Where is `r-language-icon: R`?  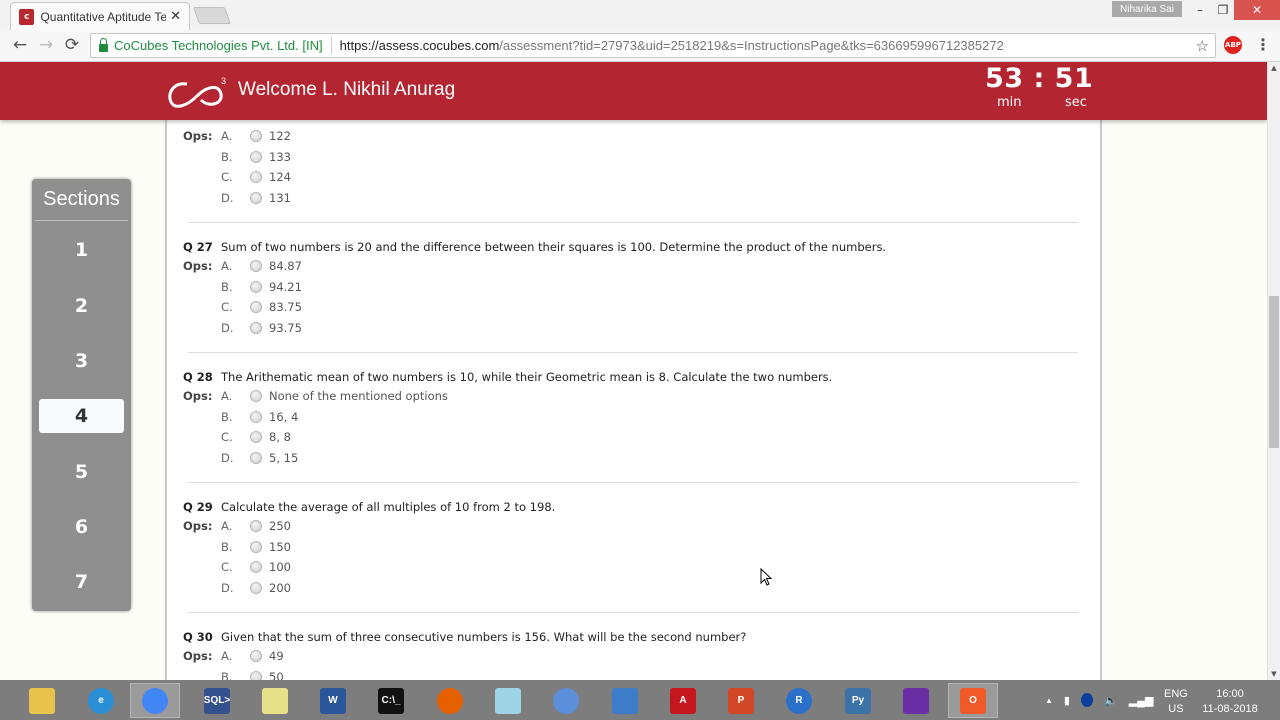
r-language-icon: R is located at coordinates (799, 700).